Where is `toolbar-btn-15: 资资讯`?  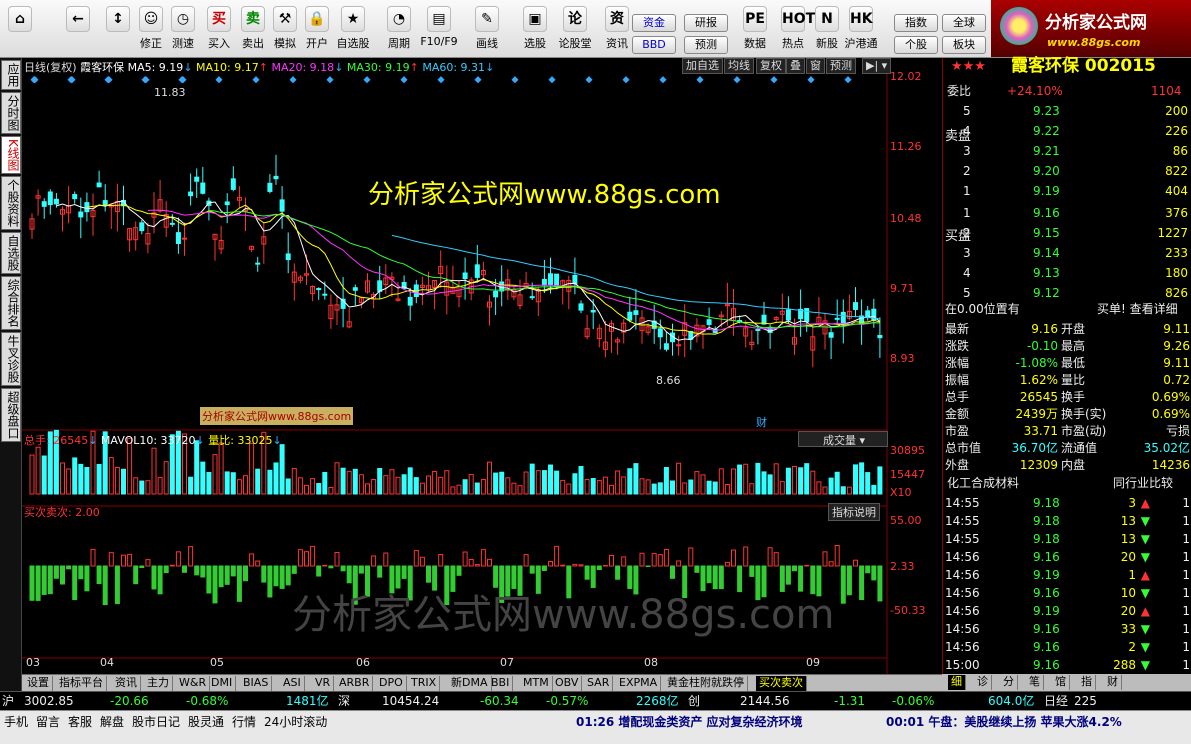 toolbar-btn-15: 资资讯 is located at coordinates (617, 31).